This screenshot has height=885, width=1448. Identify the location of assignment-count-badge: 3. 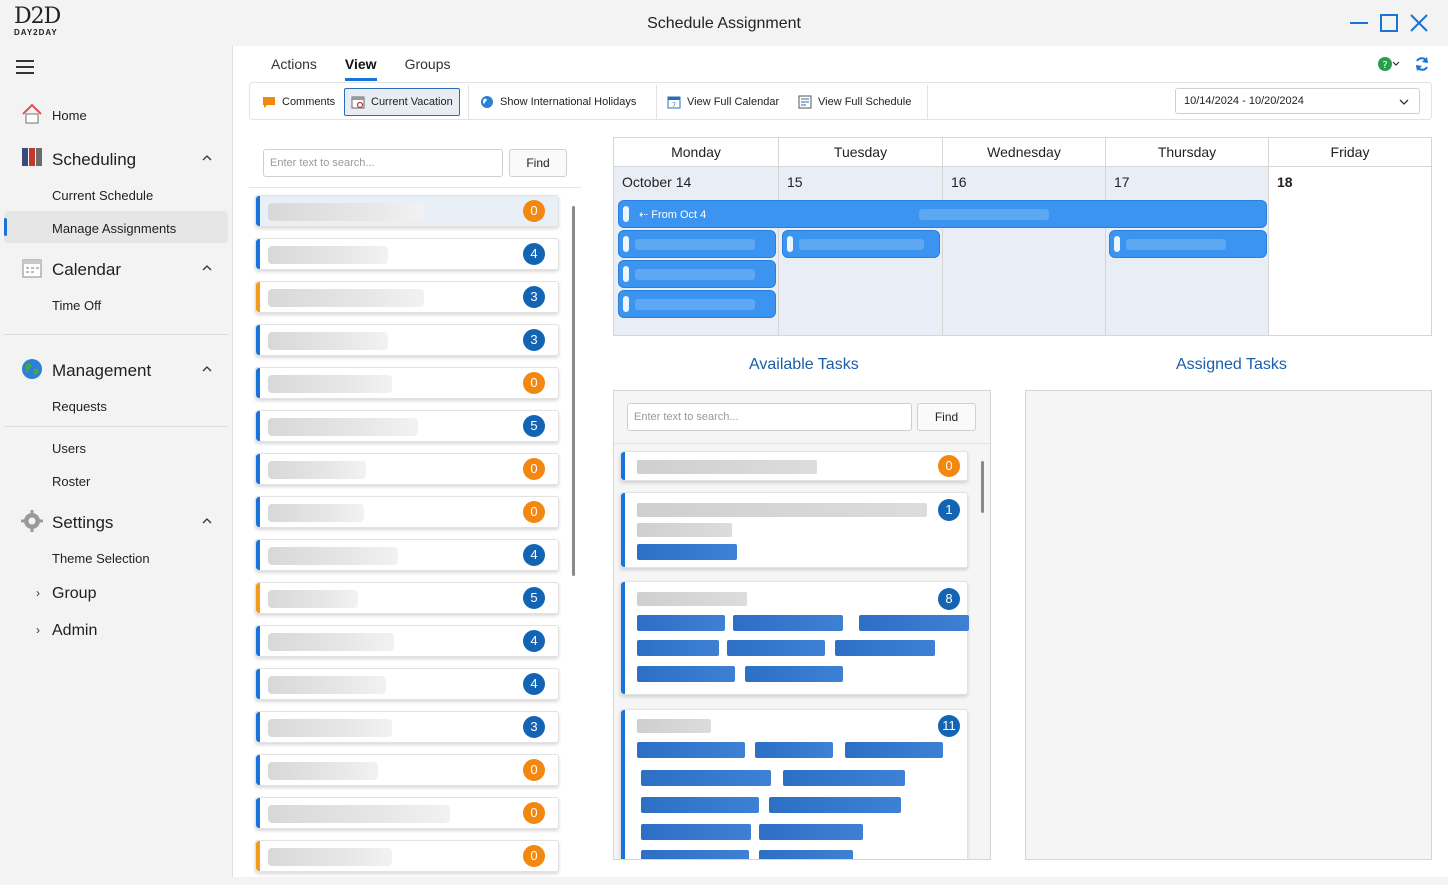
(534, 340).